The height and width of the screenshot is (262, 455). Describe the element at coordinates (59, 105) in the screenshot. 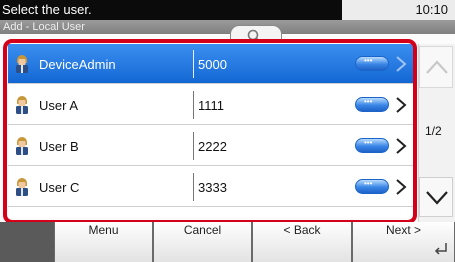

I see `user-name: User A` at that location.